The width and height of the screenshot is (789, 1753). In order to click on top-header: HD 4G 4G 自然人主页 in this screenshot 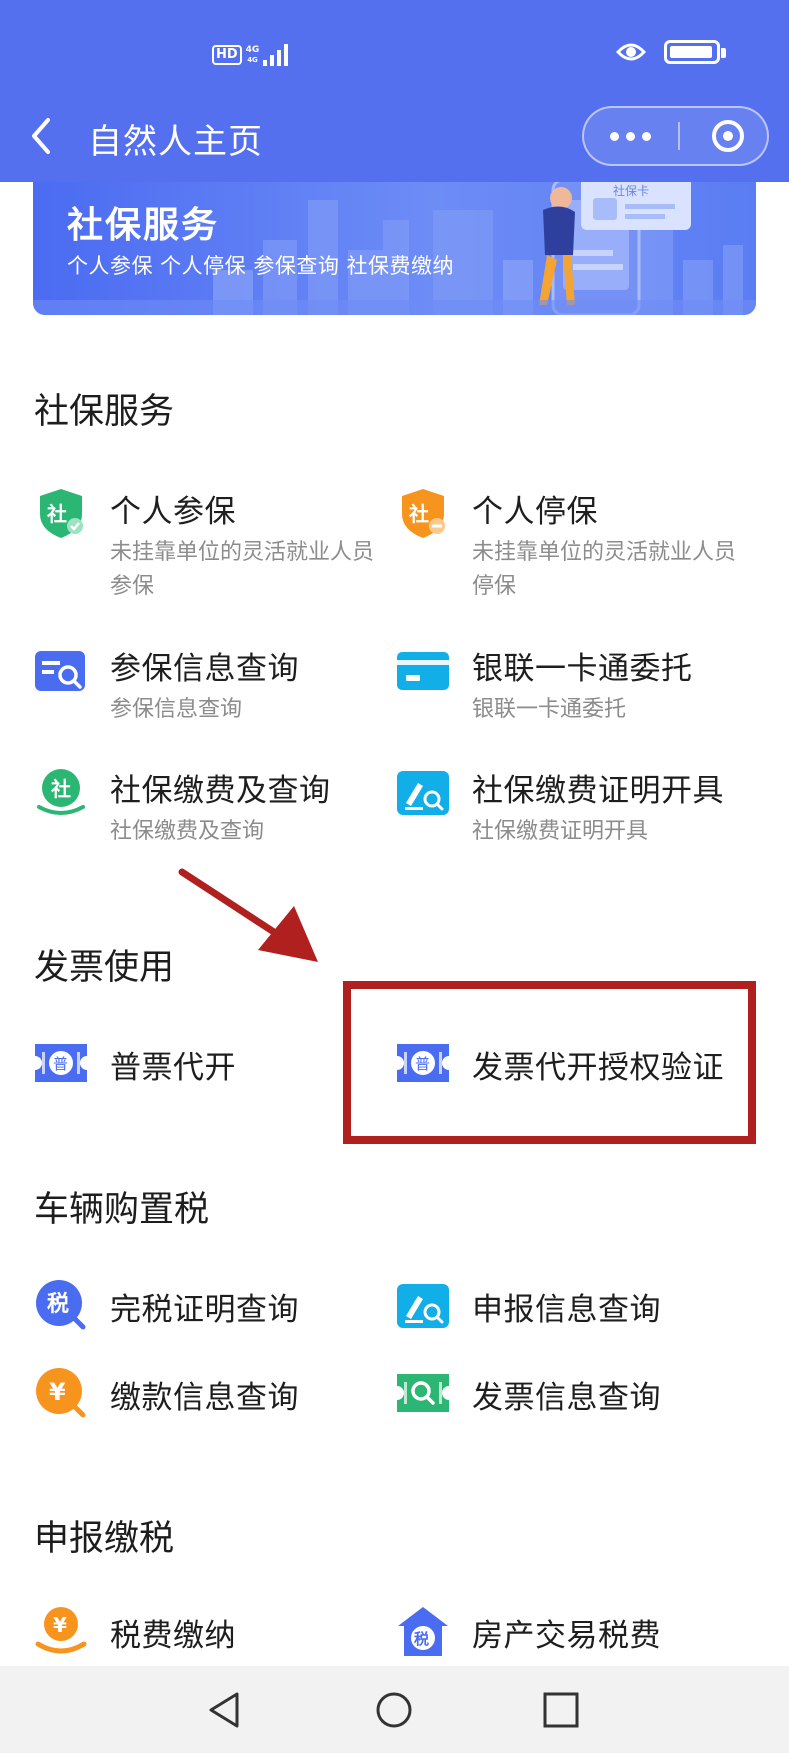, I will do `click(394, 91)`.